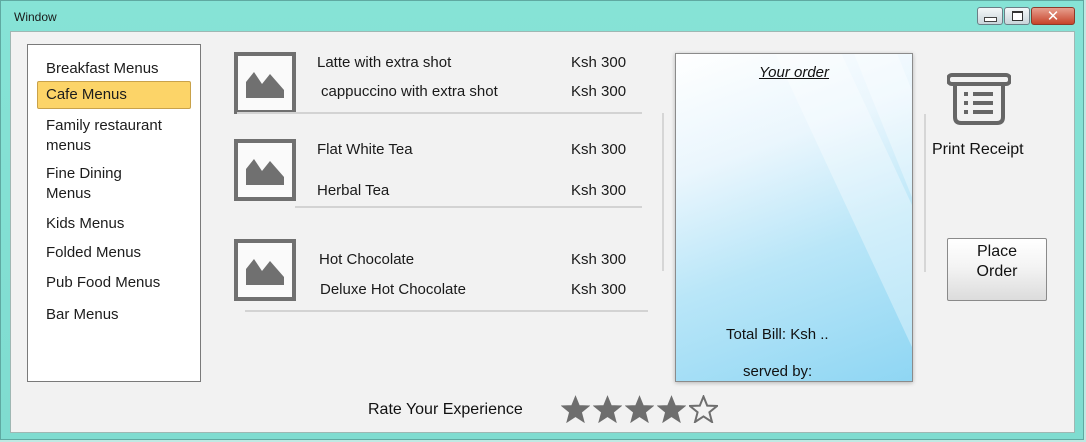 The image size is (1086, 442). I want to click on menu-item-name: Latte with extra shot, so click(384, 62).